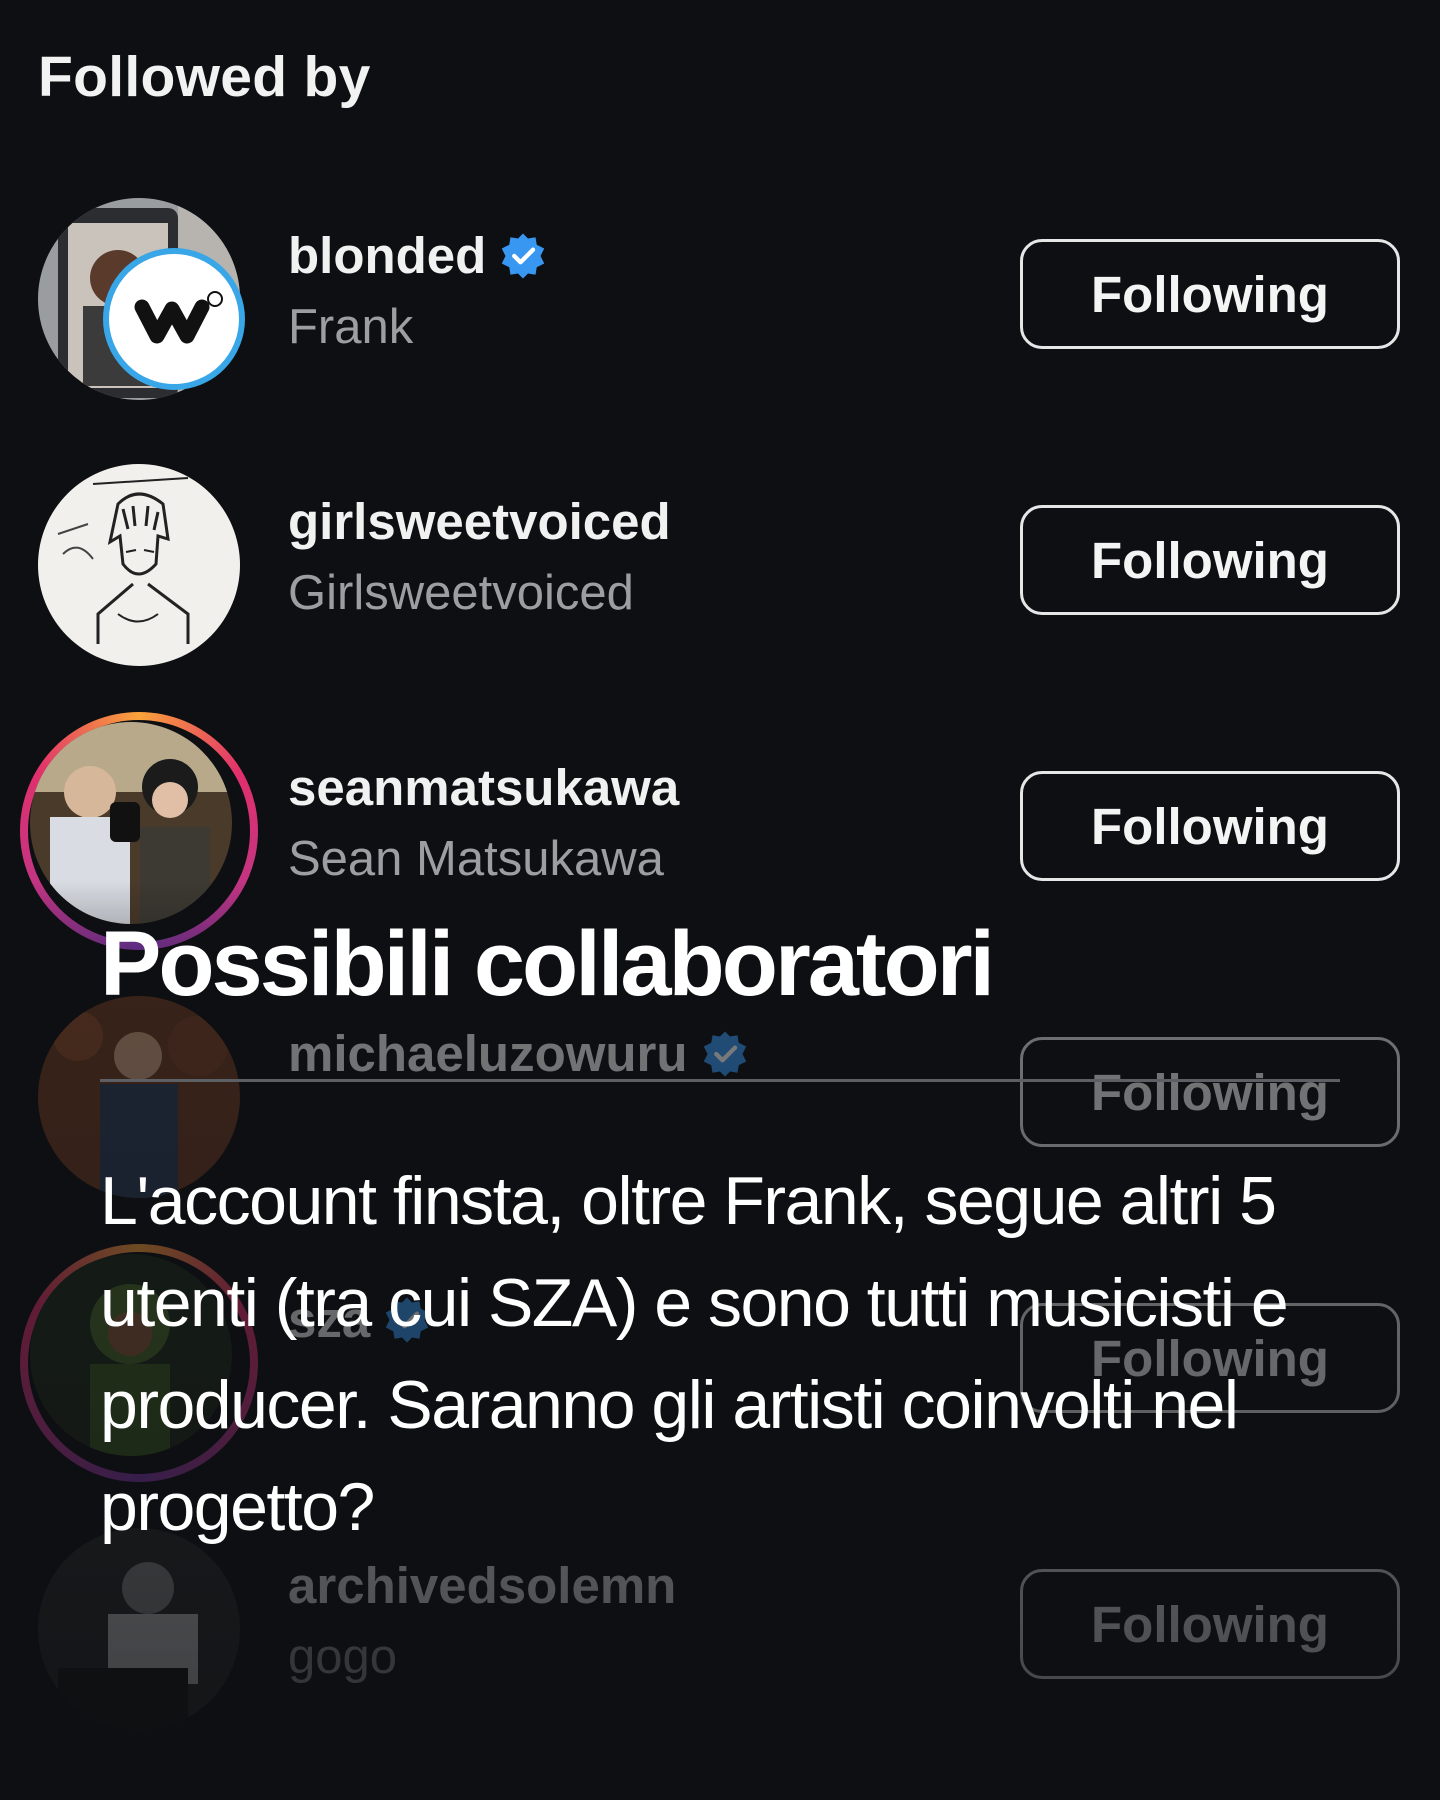 This screenshot has height=1800, width=1440. I want to click on list-item: blonded Frank Following, so click(720, 308).